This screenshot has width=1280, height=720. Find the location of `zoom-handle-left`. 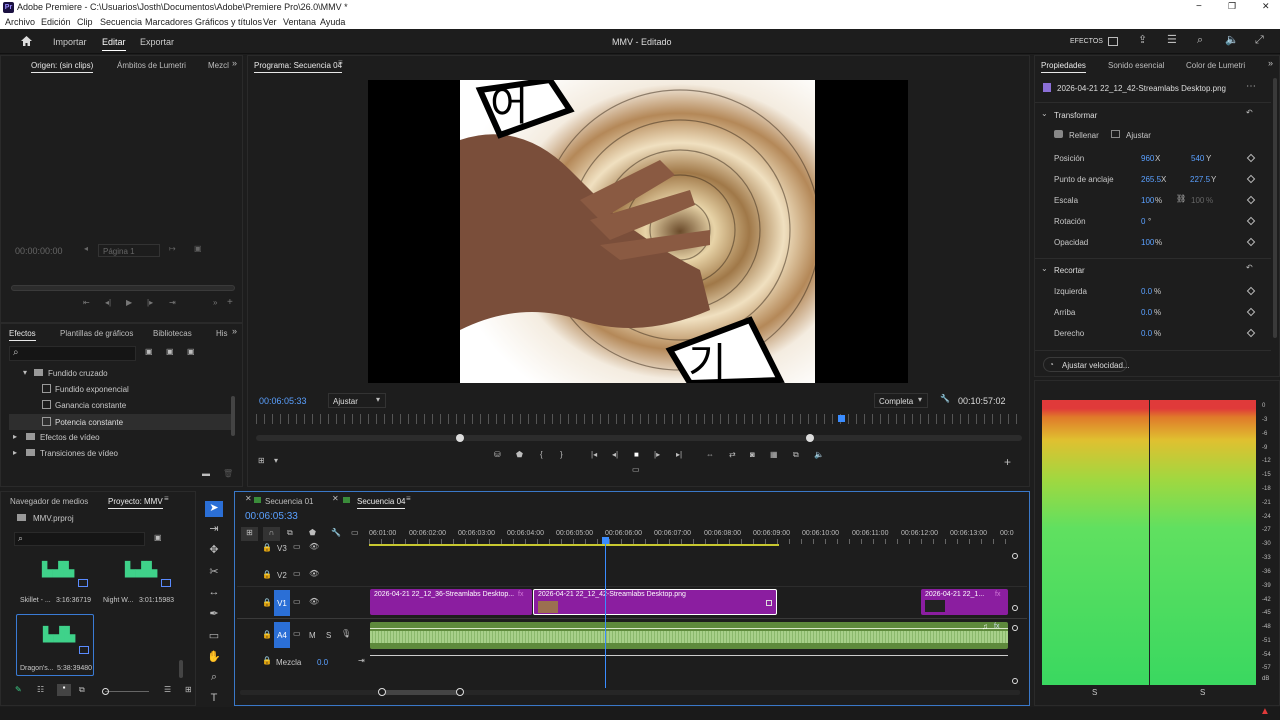

zoom-handle-left is located at coordinates (460, 438).